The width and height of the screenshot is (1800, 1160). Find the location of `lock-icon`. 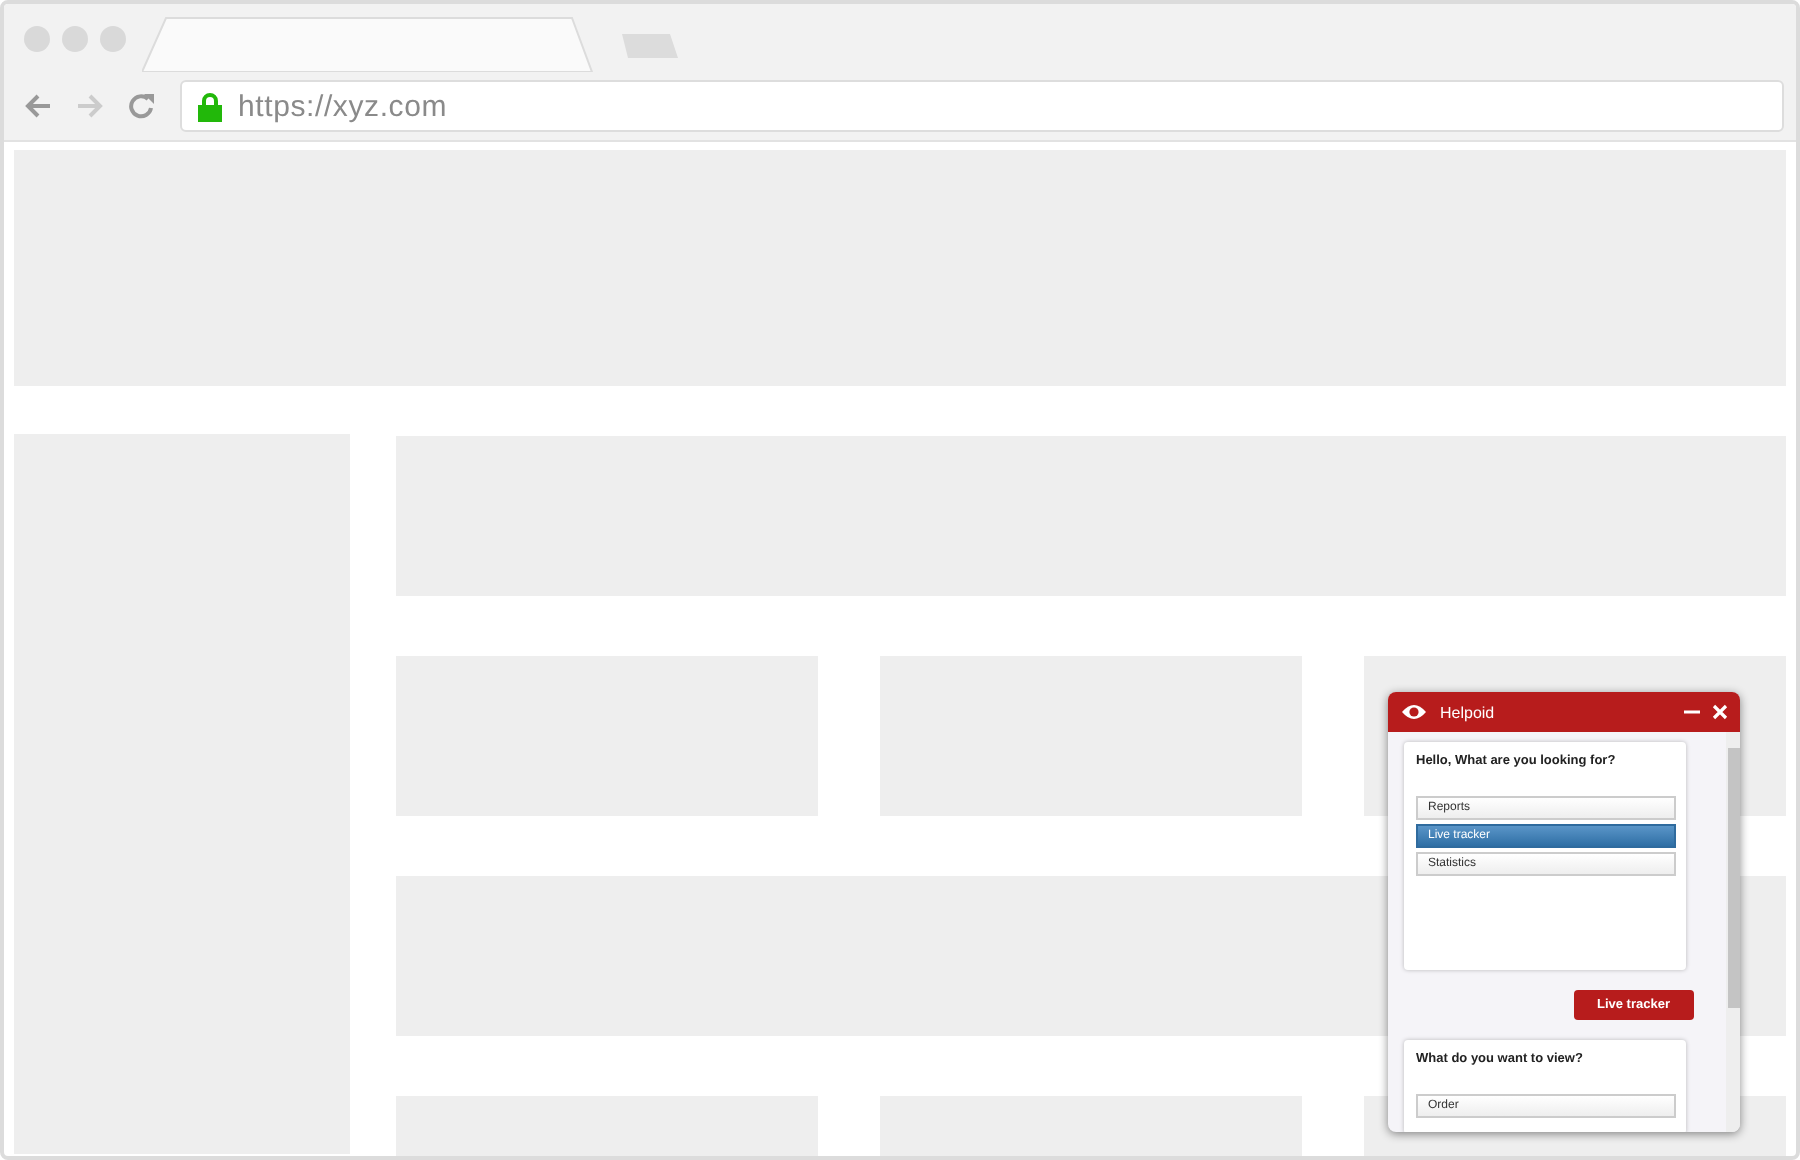

lock-icon is located at coordinates (210, 106).